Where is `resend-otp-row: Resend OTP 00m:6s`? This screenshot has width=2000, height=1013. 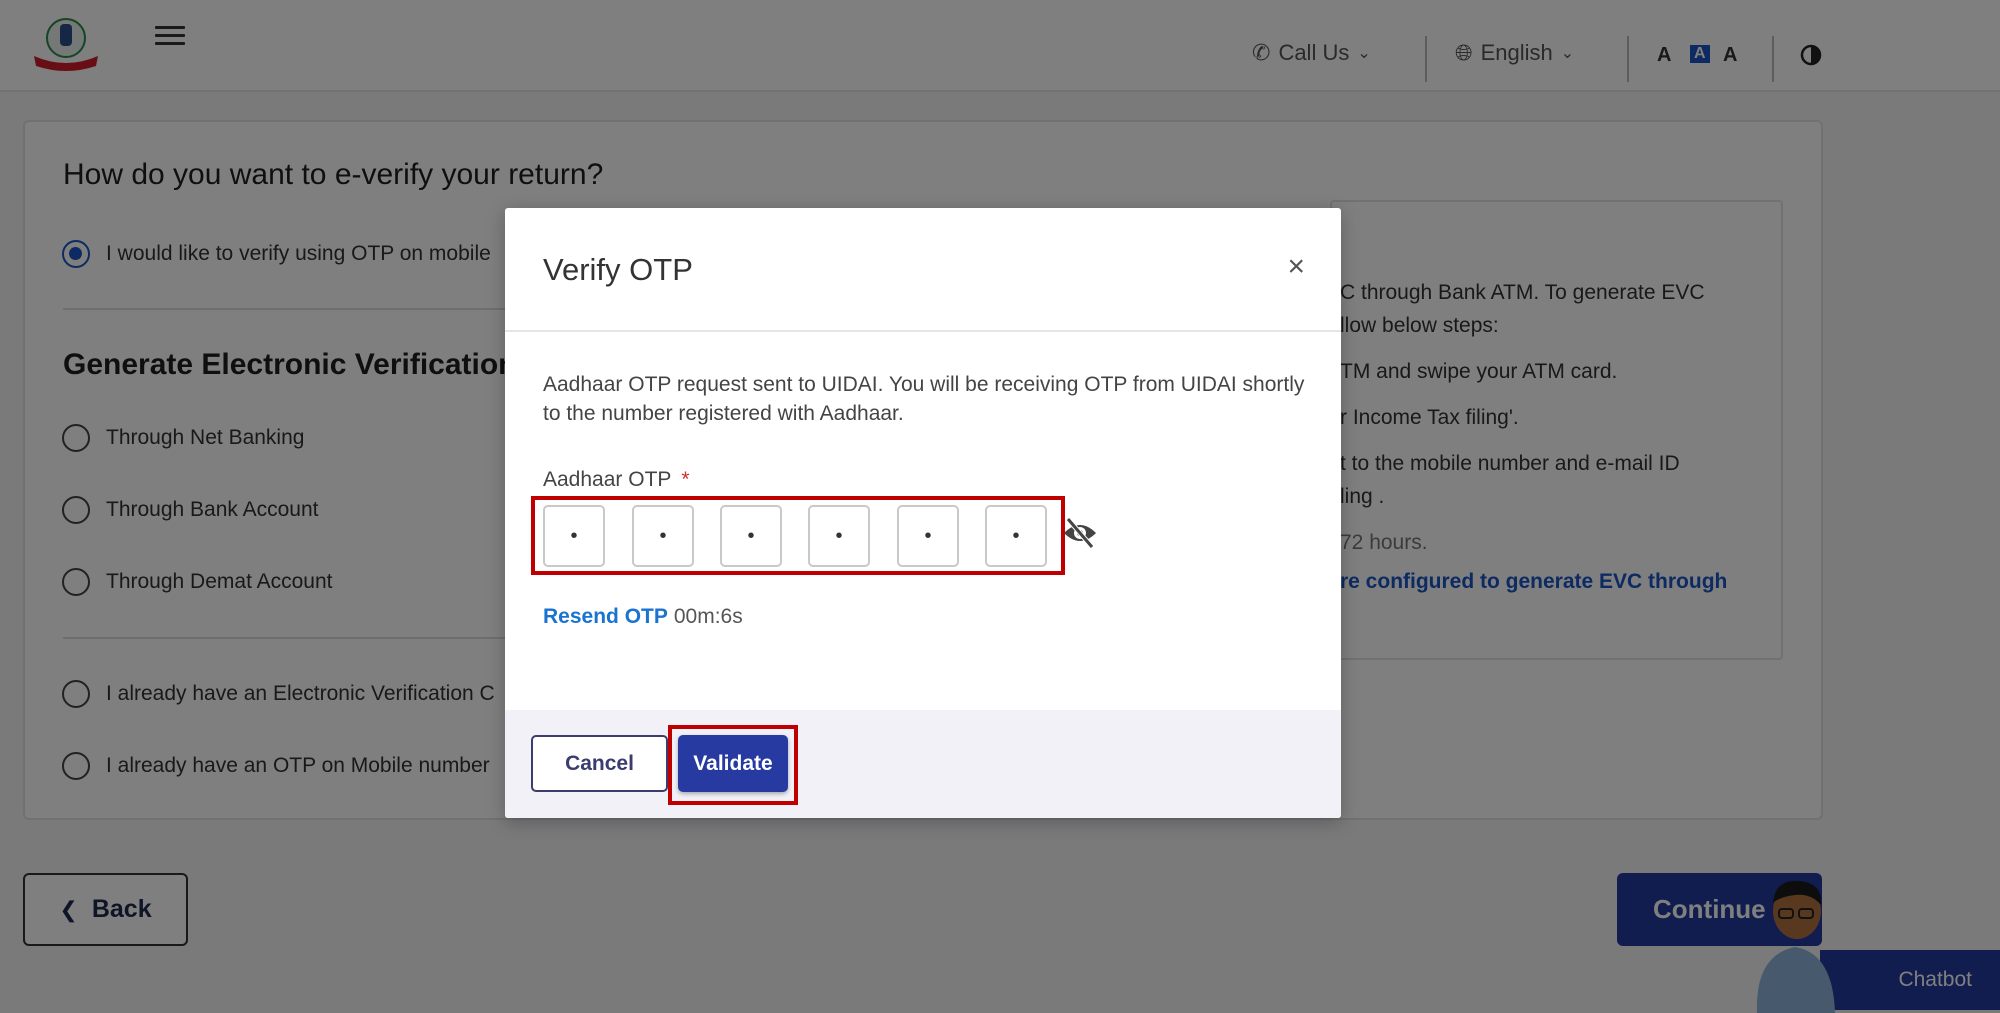 resend-otp-row: Resend OTP 00m:6s is located at coordinates (643, 617).